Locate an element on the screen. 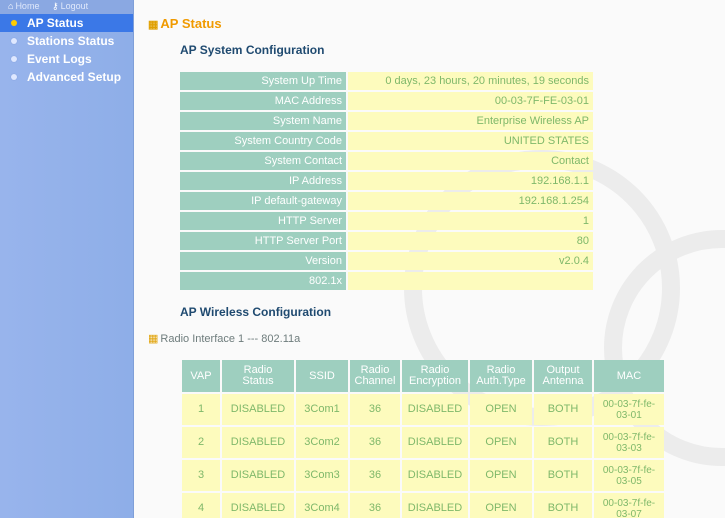 The image size is (725, 518). radio-interface-label: ▦ Radio Interface 1 --- 802.11a is located at coordinates (224, 339).